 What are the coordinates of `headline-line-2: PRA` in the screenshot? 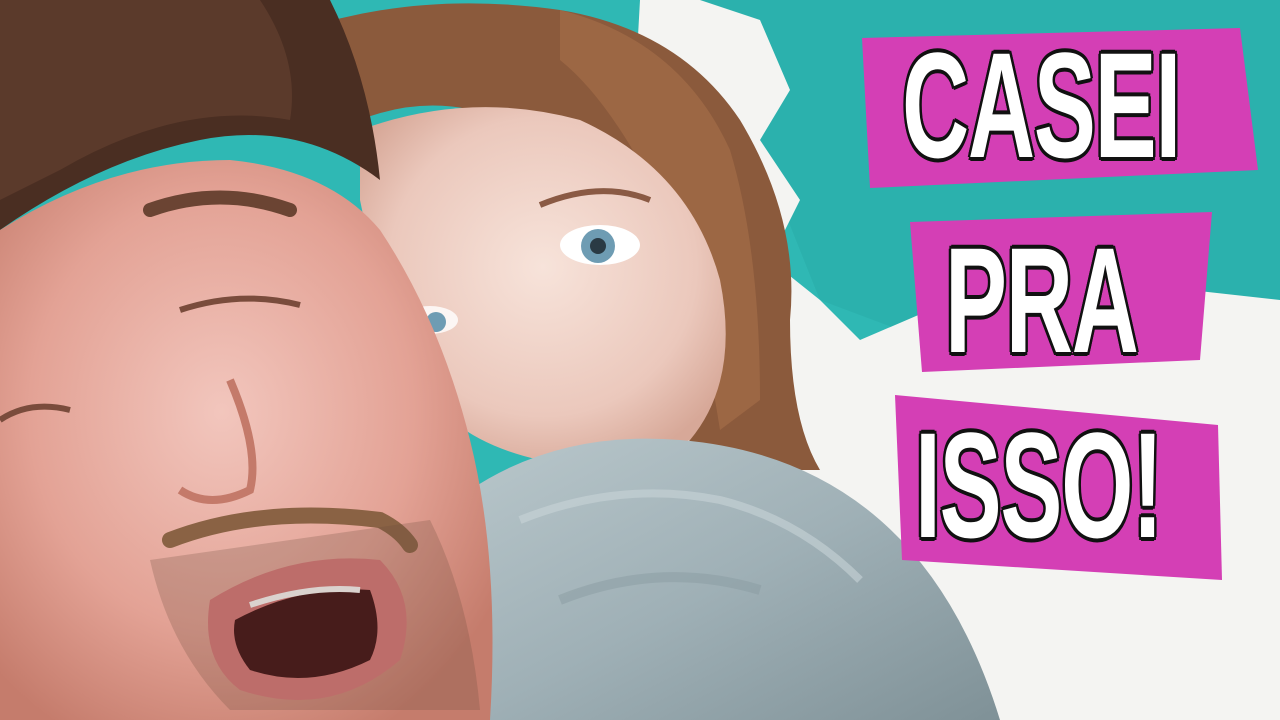 It's located at (1042, 300).